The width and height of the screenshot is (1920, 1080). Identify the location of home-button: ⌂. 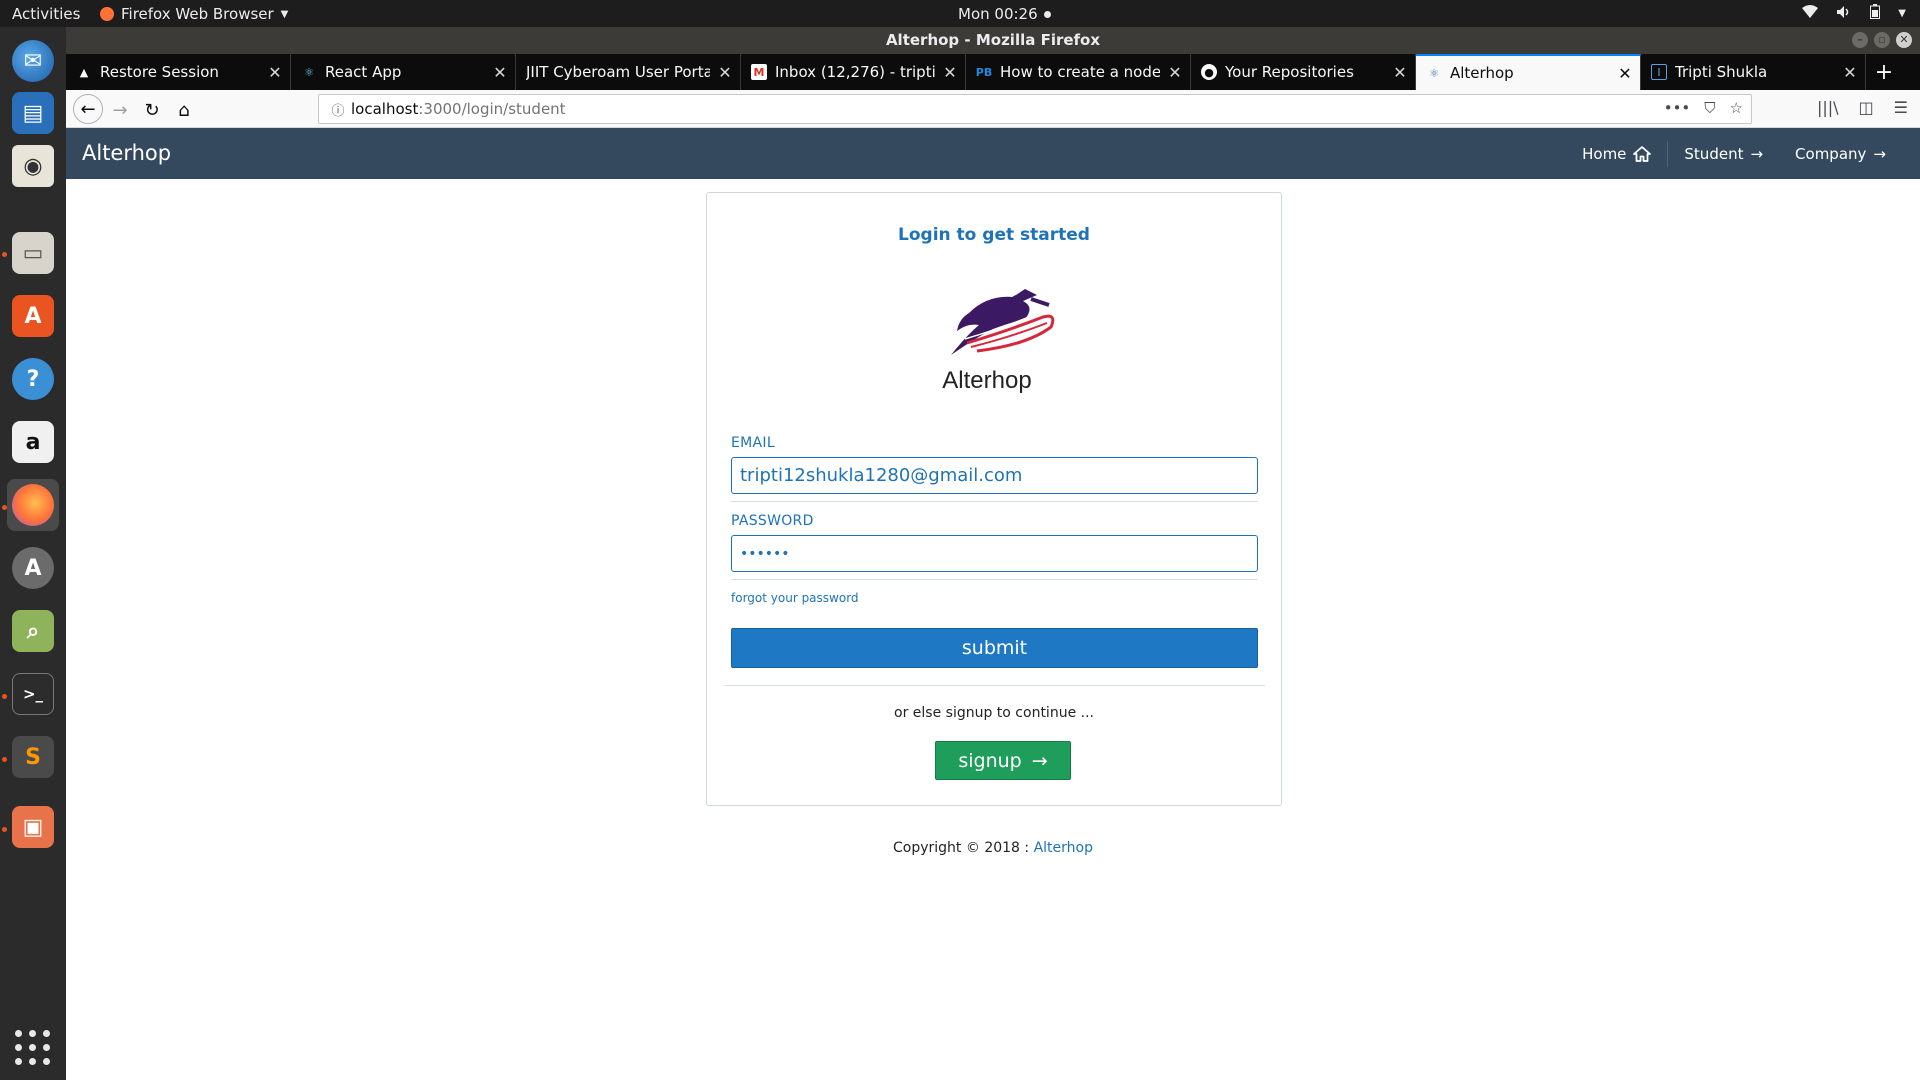
(184, 110).